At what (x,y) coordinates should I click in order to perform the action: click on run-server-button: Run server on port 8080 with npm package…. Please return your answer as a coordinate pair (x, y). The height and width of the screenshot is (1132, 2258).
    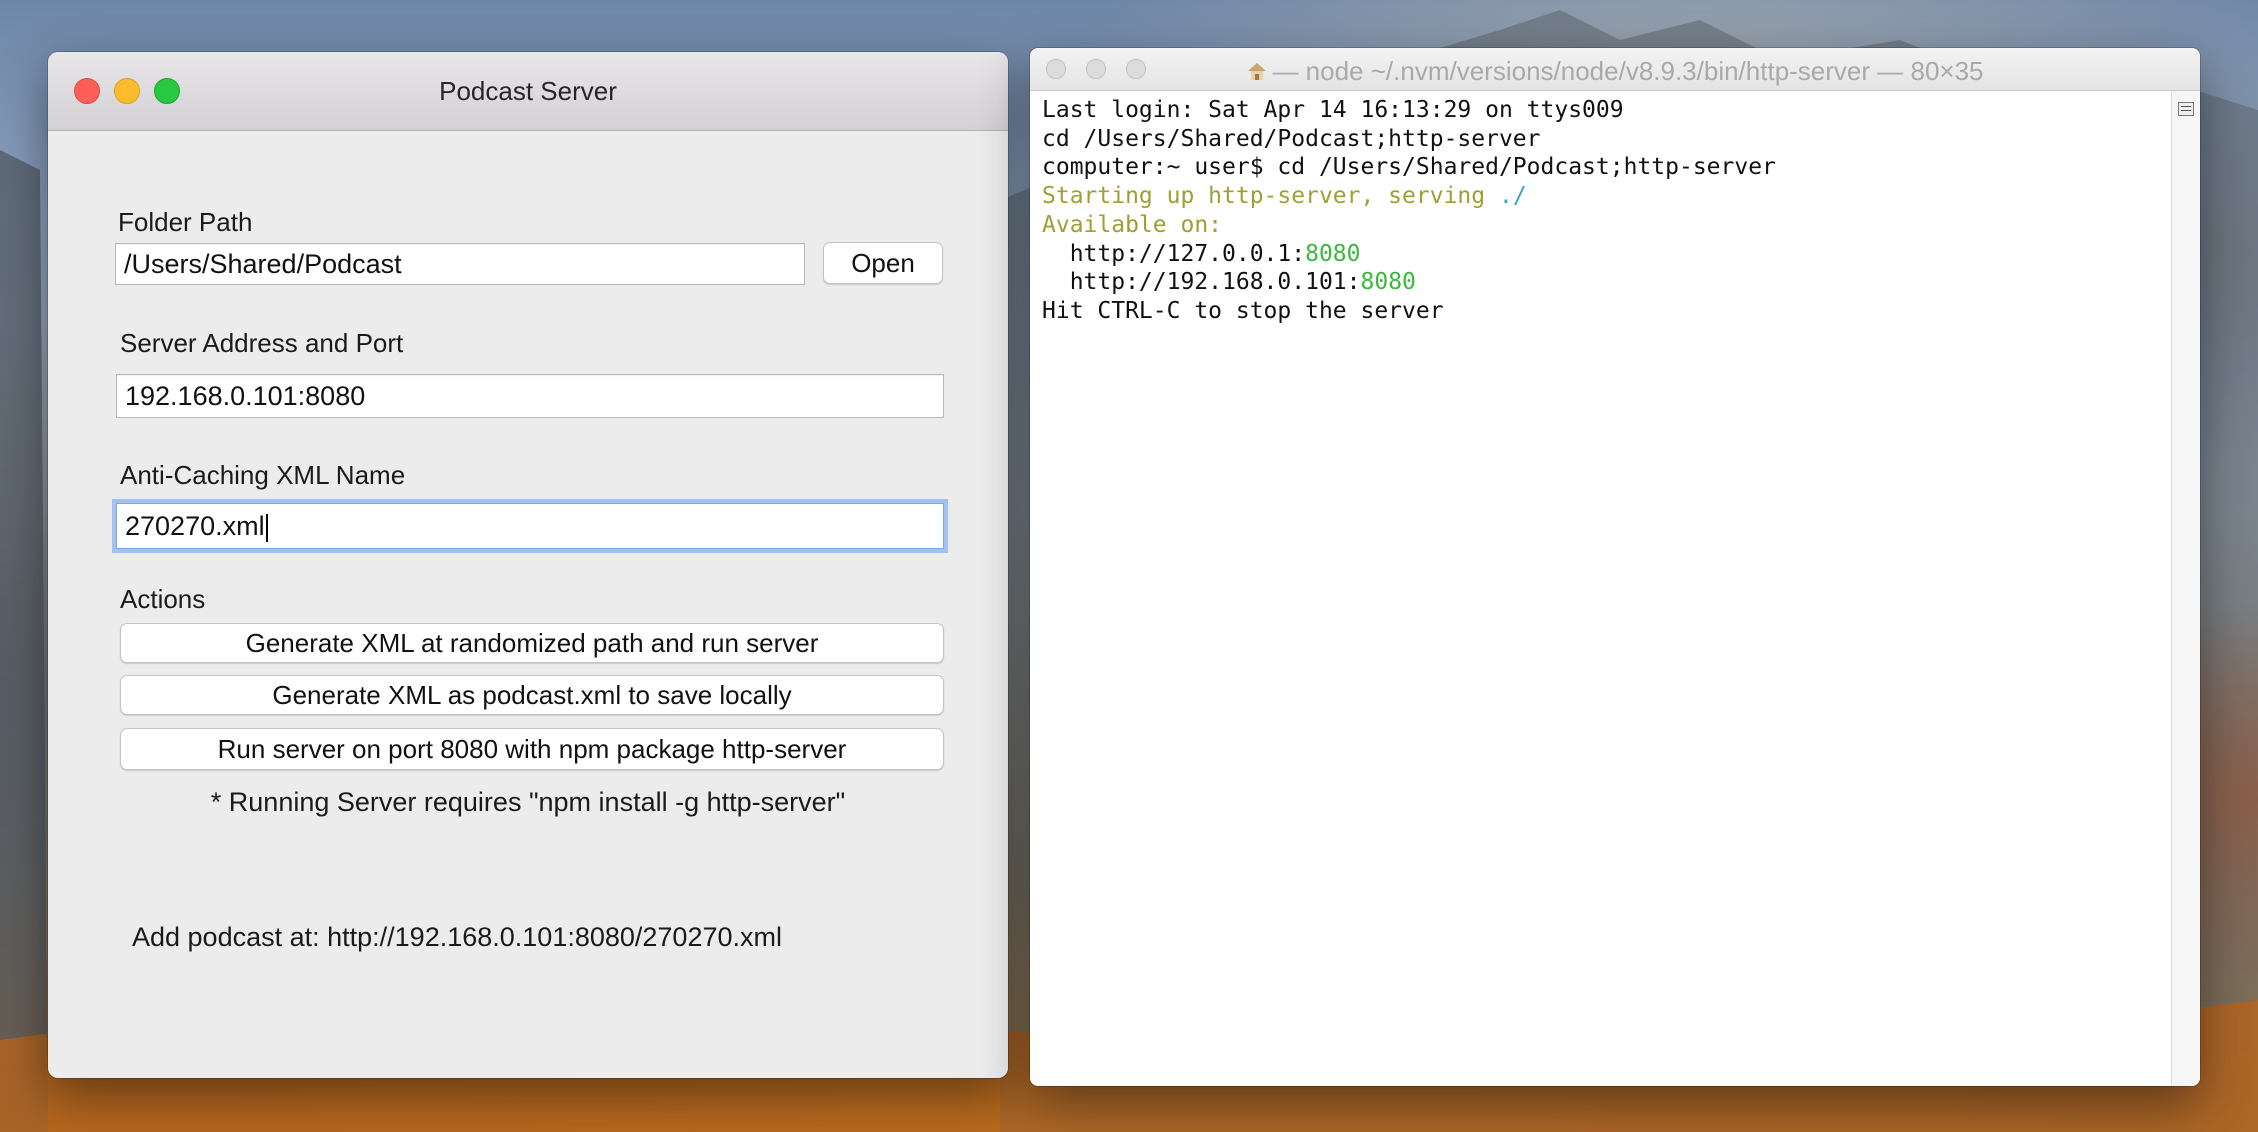
    Looking at the image, I should click on (532, 749).